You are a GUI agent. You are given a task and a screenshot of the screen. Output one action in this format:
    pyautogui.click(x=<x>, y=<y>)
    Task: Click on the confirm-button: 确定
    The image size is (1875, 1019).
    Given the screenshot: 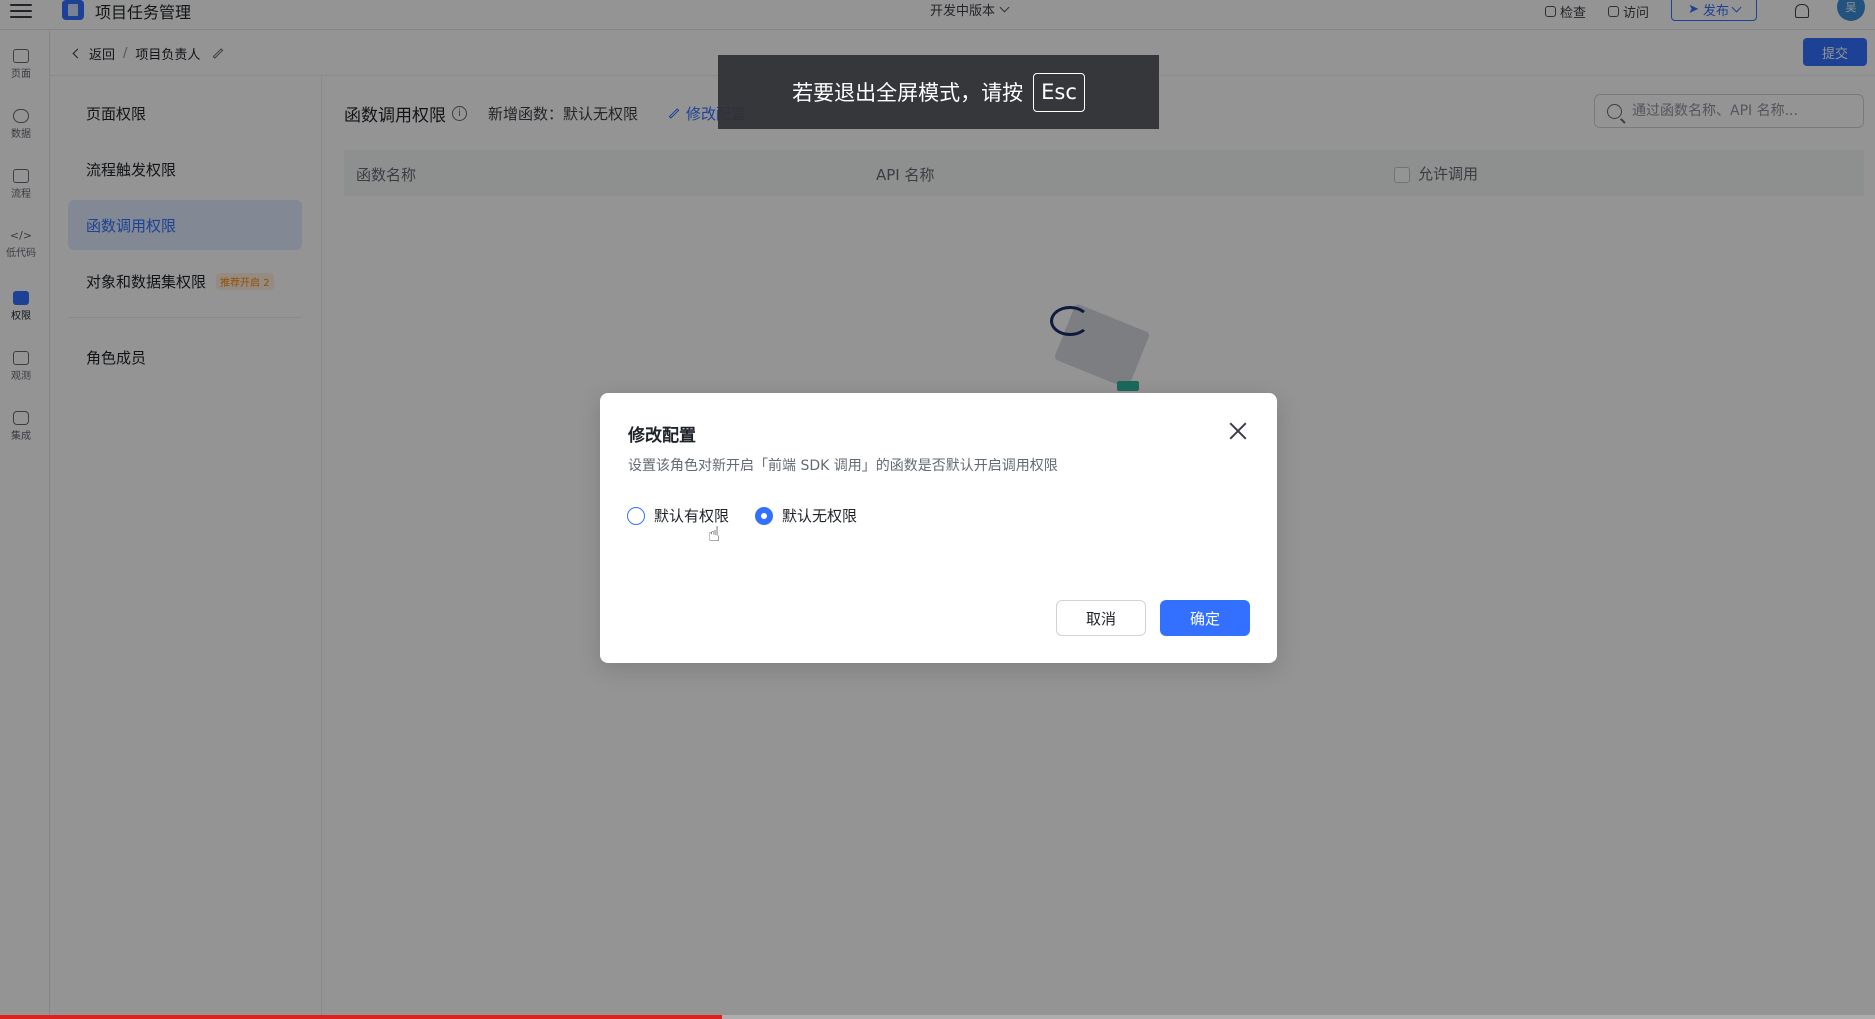 What is the action you would take?
    pyautogui.click(x=1205, y=618)
    